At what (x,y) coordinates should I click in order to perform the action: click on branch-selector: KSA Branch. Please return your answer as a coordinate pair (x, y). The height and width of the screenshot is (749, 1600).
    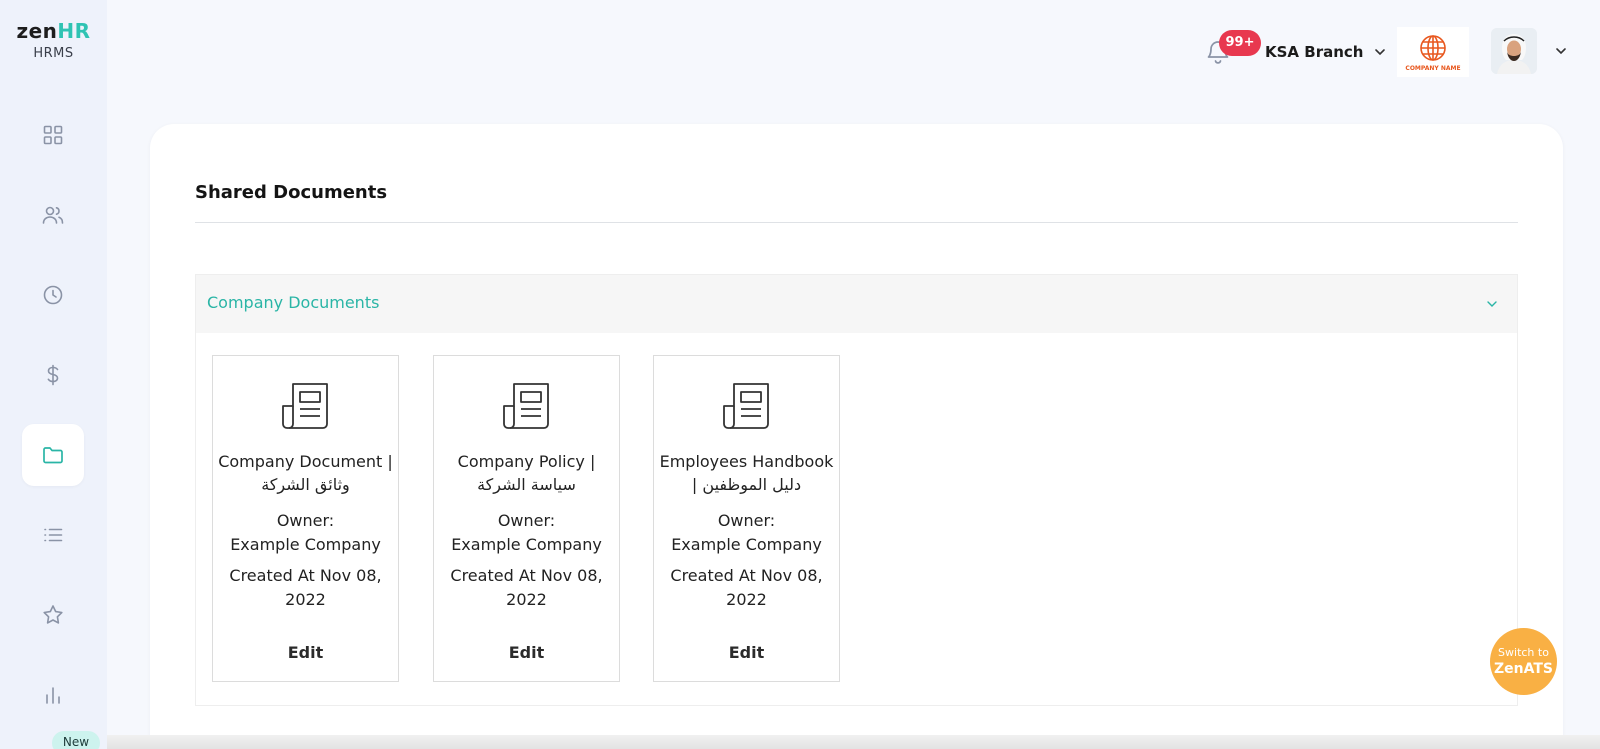
    Looking at the image, I should click on (1326, 52).